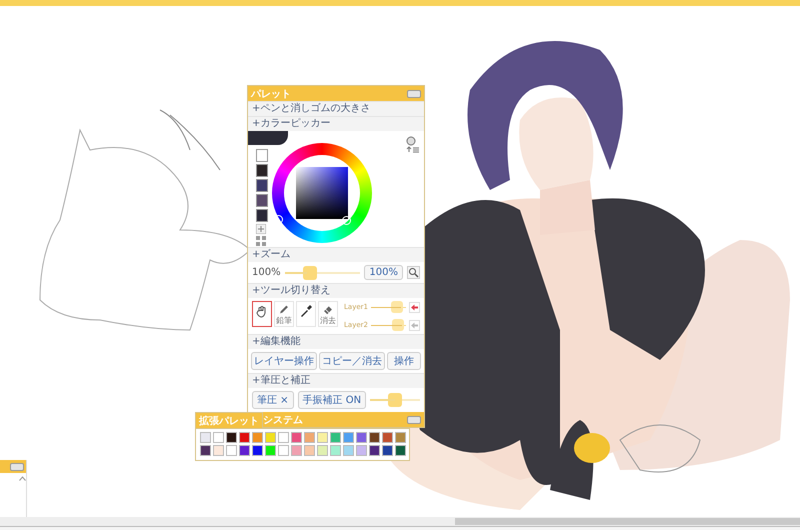 Image resolution: width=800 pixels, height=530 pixels. I want to click on section-header: +編集機能, so click(336, 341).